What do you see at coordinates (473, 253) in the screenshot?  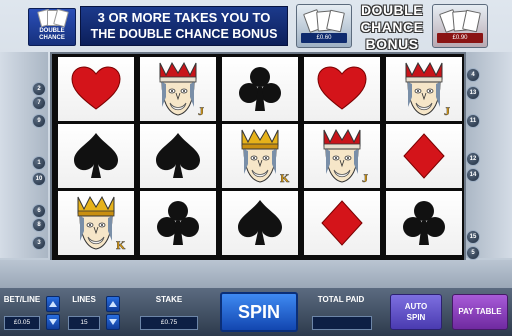 I see `payline-marker-right-5: 5` at bounding box center [473, 253].